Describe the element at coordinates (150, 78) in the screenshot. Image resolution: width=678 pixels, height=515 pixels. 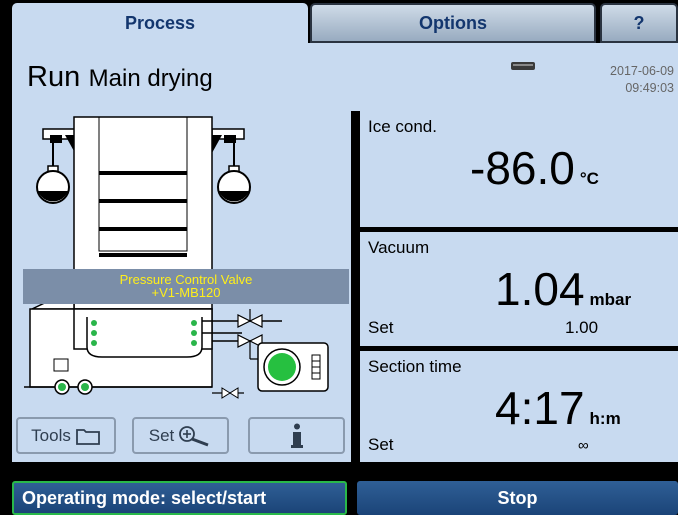
I see `phase-label: Main drying` at that location.